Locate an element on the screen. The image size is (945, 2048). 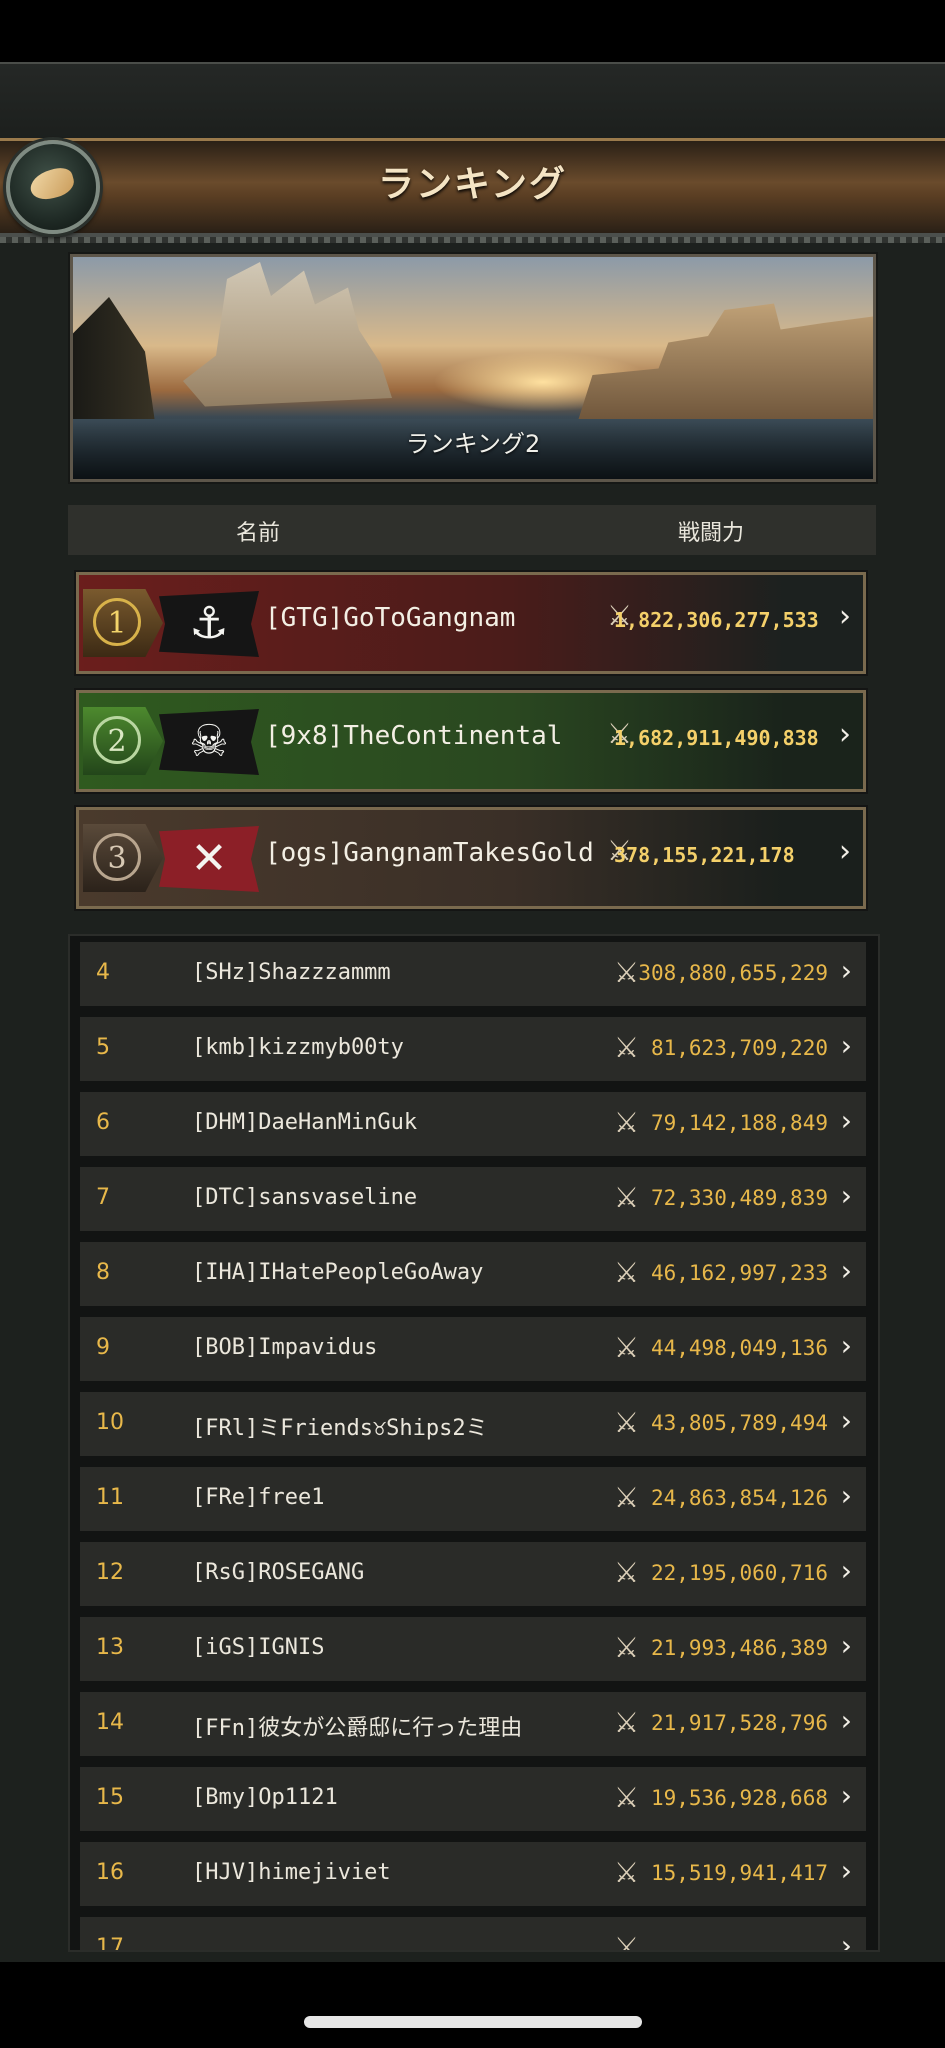
ranking-row: 9 [BOB]Impavidus ⚔ 44,498,049,136 › is located at coordinates (473, 1349).